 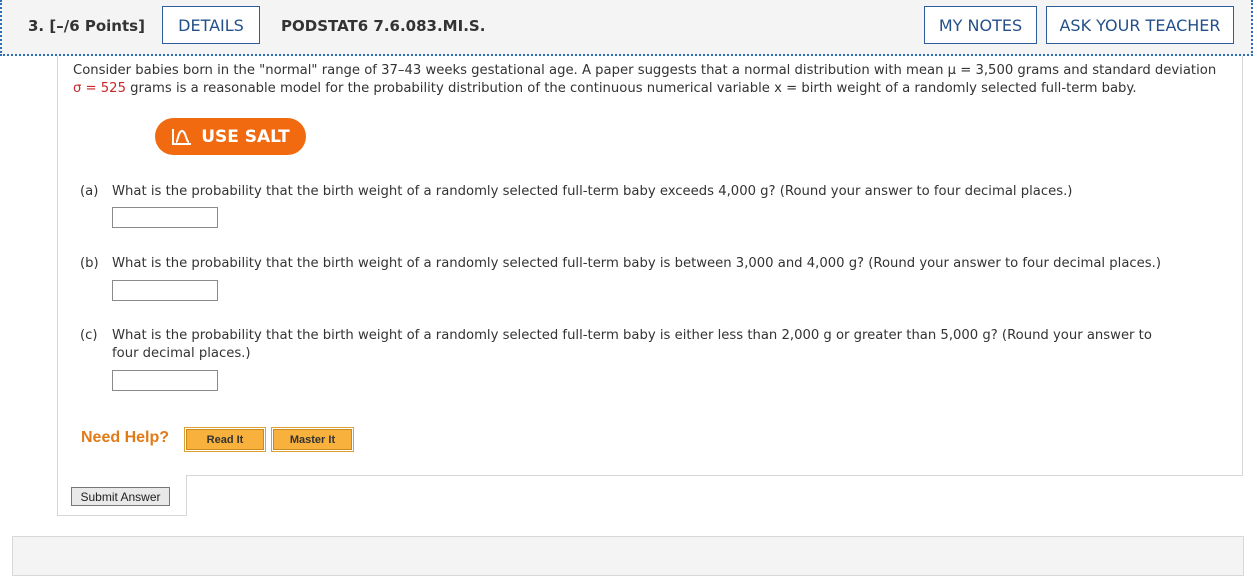 I want to click on part-a-label: (a), so click(x=89, y=191).